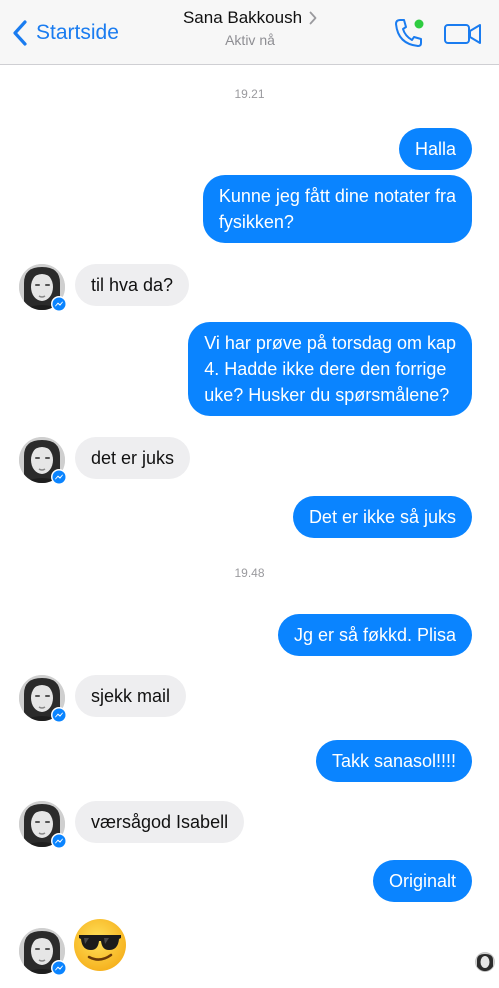 This screenshot has width=499, height=988. I want to click on outgoing-message: Det er ikke så juks, so click(382, 517).